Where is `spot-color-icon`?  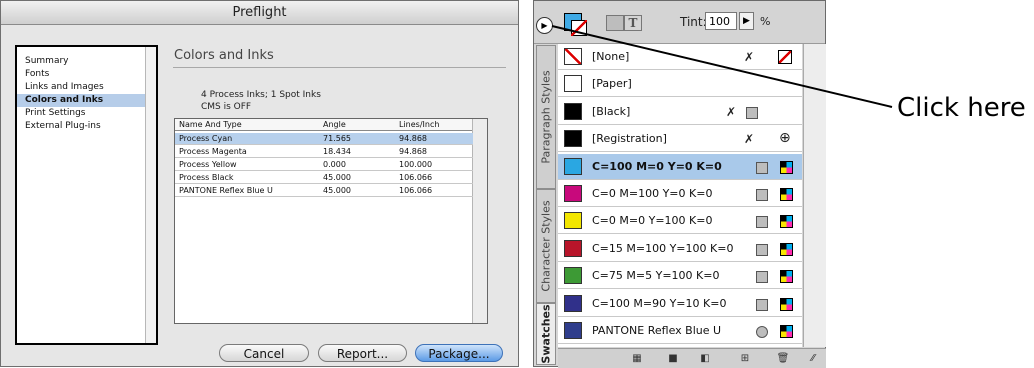 spot-color-icon is located at coordinates (752, 112).